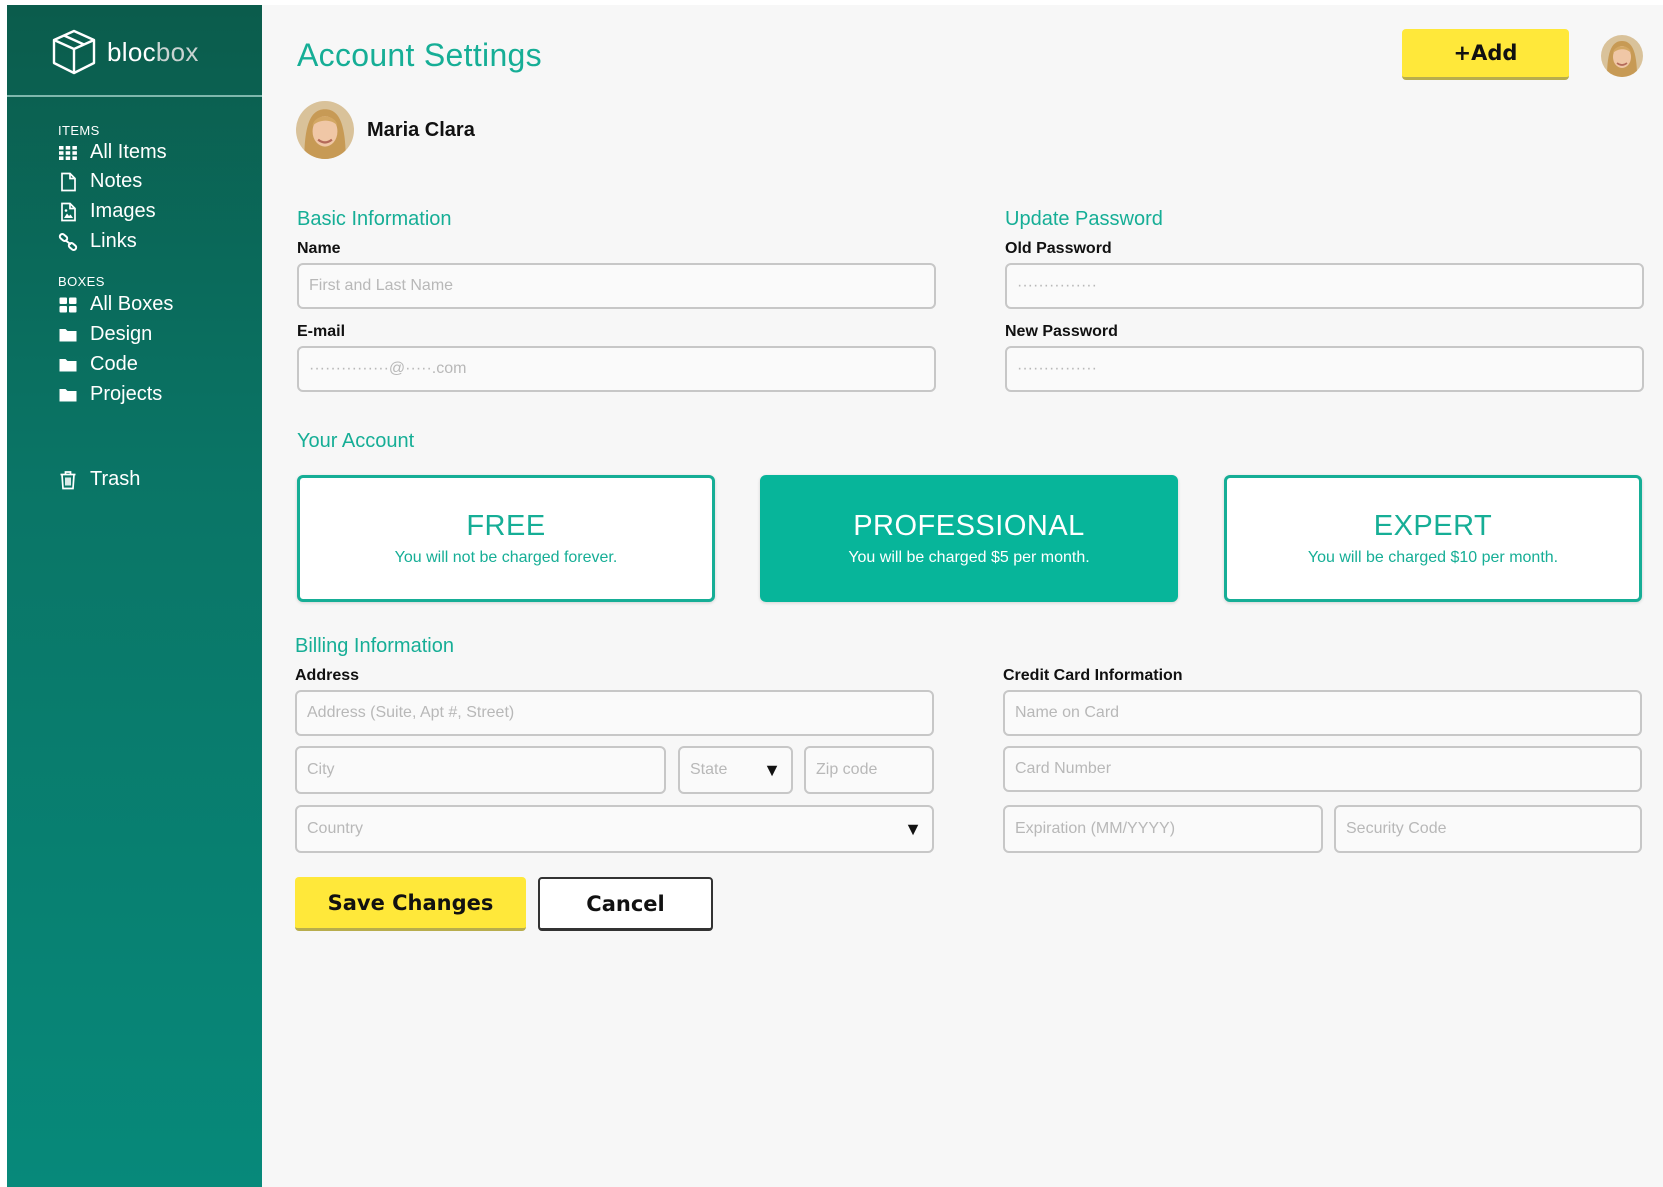  I want to click on profile-avatar-image, so click(325, 130).